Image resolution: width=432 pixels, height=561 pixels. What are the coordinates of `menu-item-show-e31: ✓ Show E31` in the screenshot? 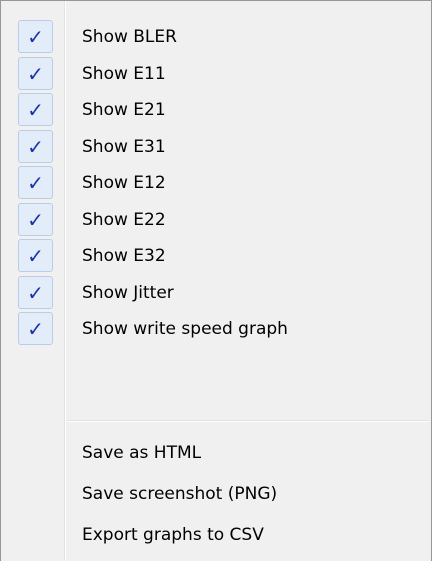 It's located at (216, 147).